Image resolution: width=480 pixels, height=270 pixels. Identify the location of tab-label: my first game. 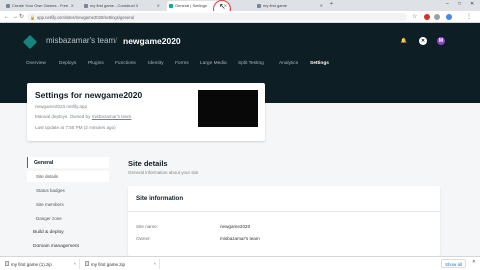
(275, 5).